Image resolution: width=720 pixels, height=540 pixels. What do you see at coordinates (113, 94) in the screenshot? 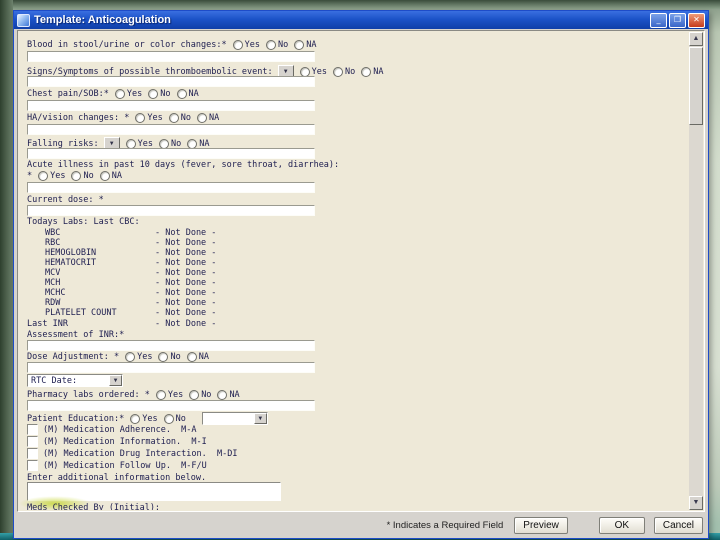
I see `question-chest-pain: Chest pain/SOB:* Yes No NA` at bounding box center [113, 94].